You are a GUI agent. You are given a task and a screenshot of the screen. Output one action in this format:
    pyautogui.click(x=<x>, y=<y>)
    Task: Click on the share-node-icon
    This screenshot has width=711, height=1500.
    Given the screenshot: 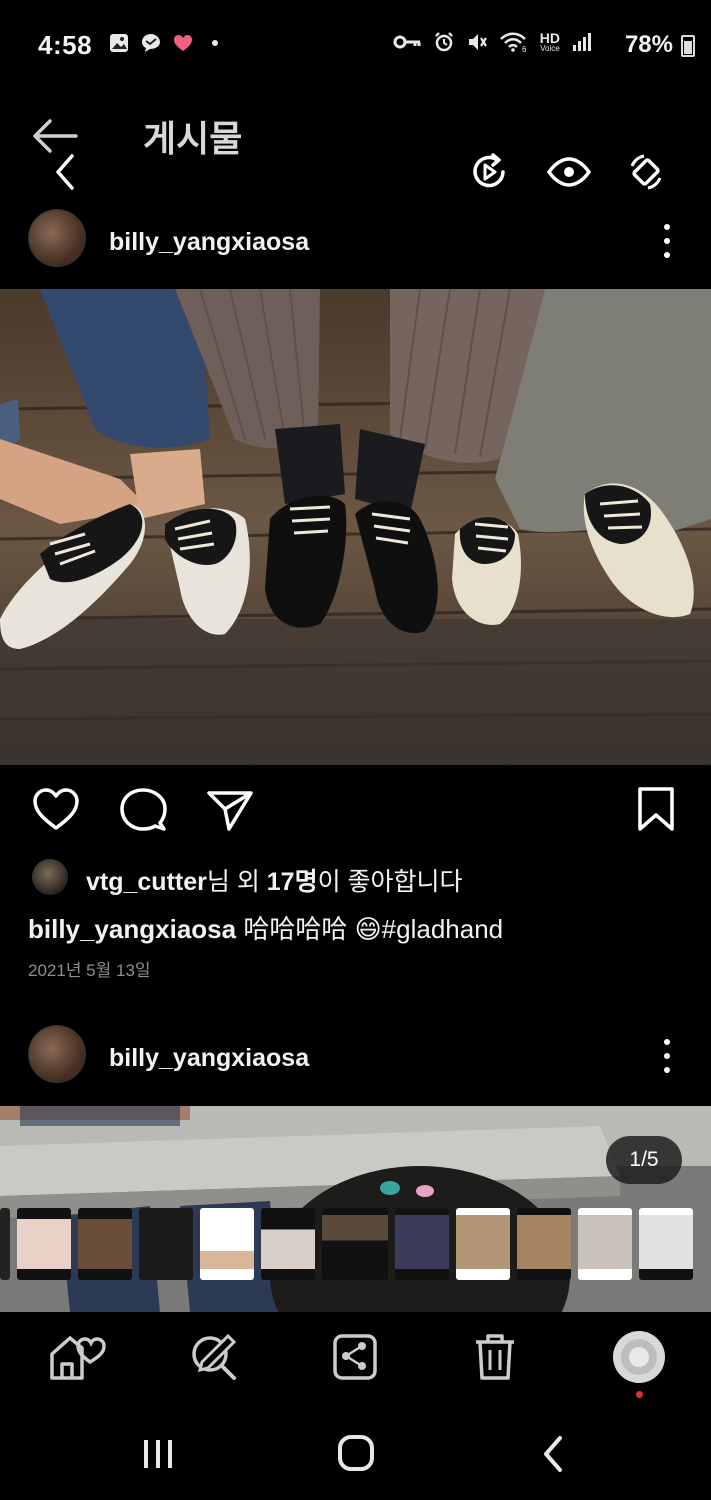 What is the action you would take?
    pyautogui.click(x=355, y=1357)
    